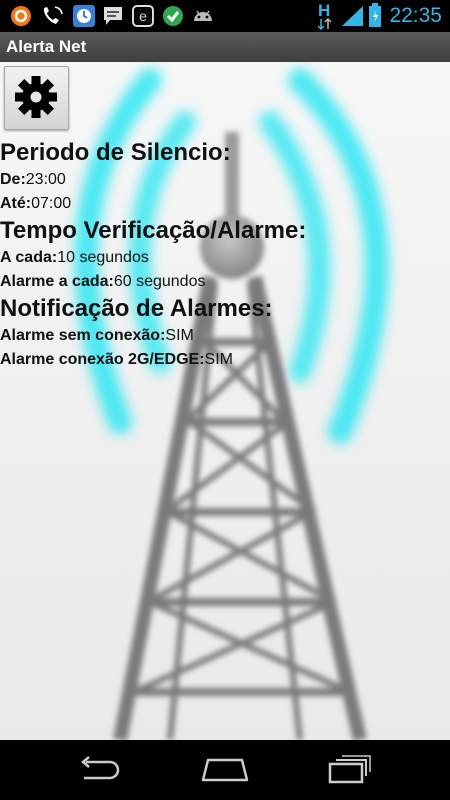 This screenshot has height=800, width=450. What do you see at coordinates (13, 179) in the screenshot?
I see `silence-from-label: De:` at bounding box center [13, 179].